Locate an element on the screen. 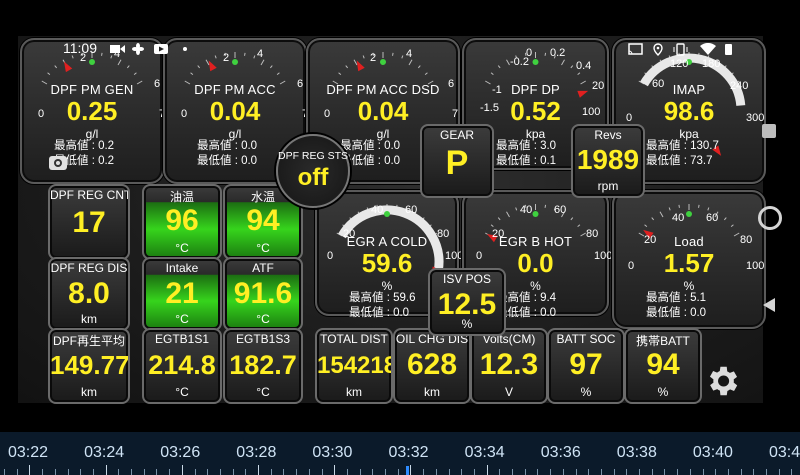  gauge-max-row: 最高値 : 130.7 is located at coordinates (682, 146).